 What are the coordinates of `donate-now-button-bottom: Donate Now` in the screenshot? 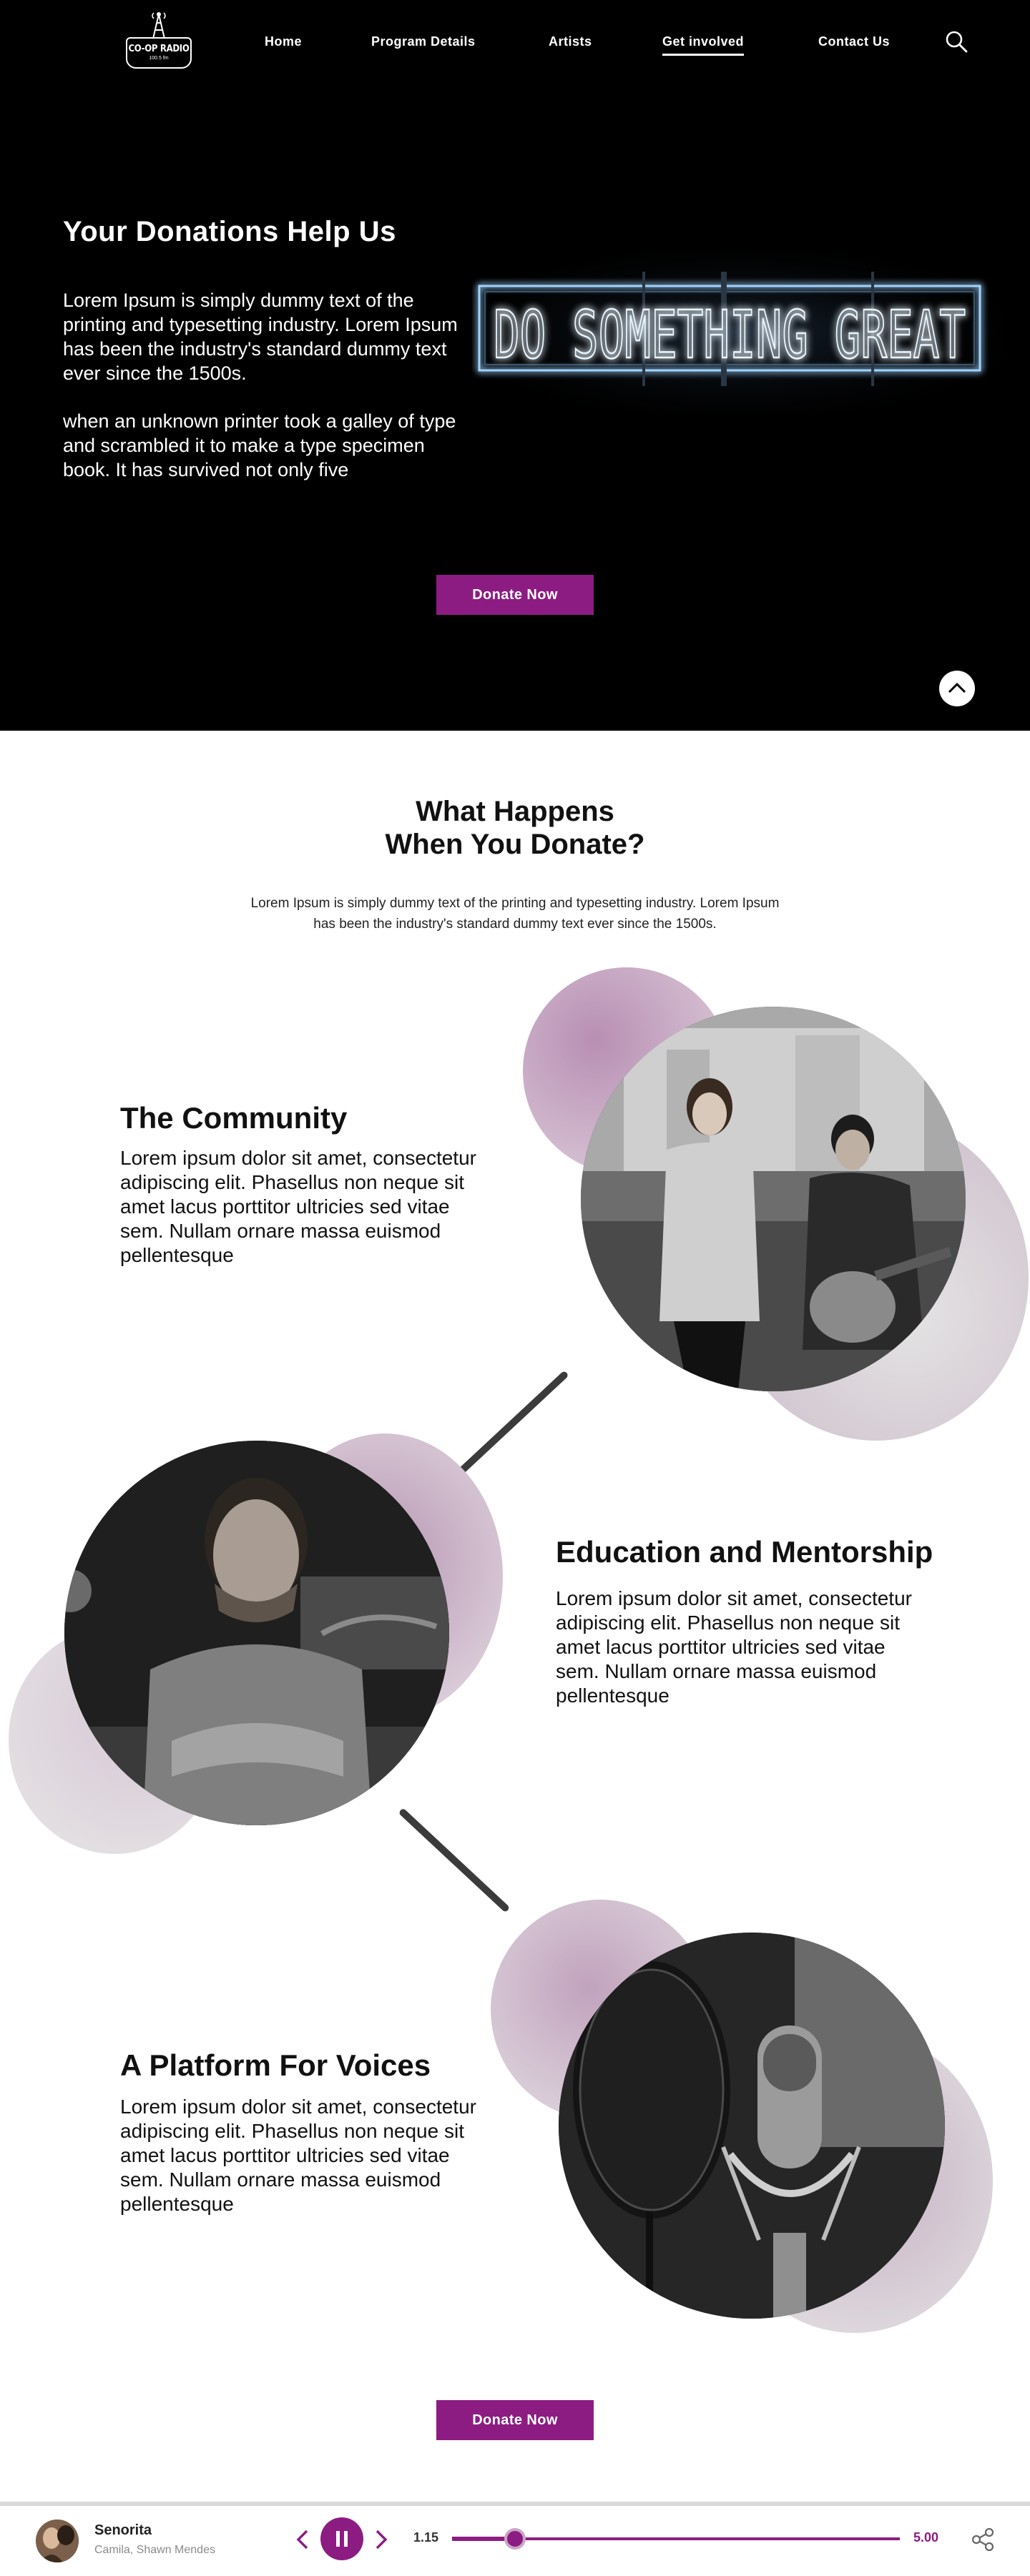 It's located at (515, 2420).